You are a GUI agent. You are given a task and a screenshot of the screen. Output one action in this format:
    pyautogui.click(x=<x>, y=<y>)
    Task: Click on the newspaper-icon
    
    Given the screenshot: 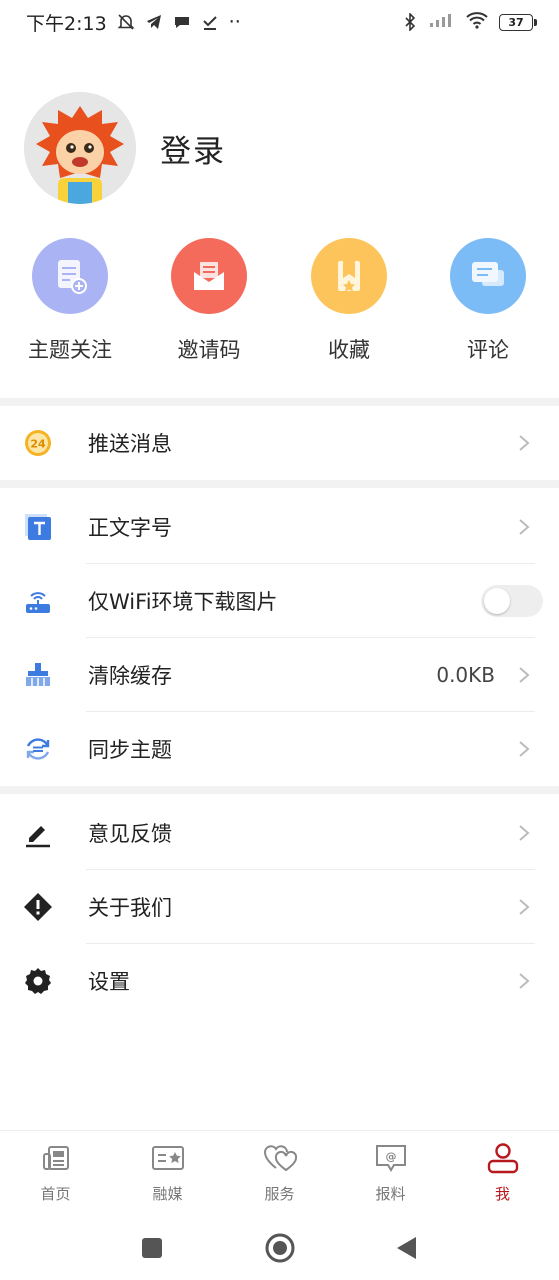 What is the action you would take?
    pyautogui.click(x=56, y=1158)
    